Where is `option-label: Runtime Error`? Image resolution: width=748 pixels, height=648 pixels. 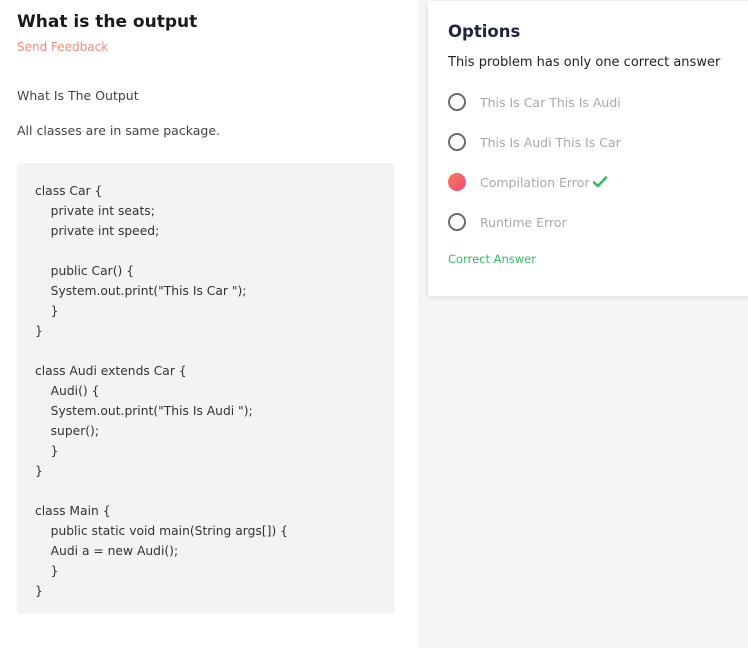
option-label: Runtime Error is located at coordinates (523, 222).